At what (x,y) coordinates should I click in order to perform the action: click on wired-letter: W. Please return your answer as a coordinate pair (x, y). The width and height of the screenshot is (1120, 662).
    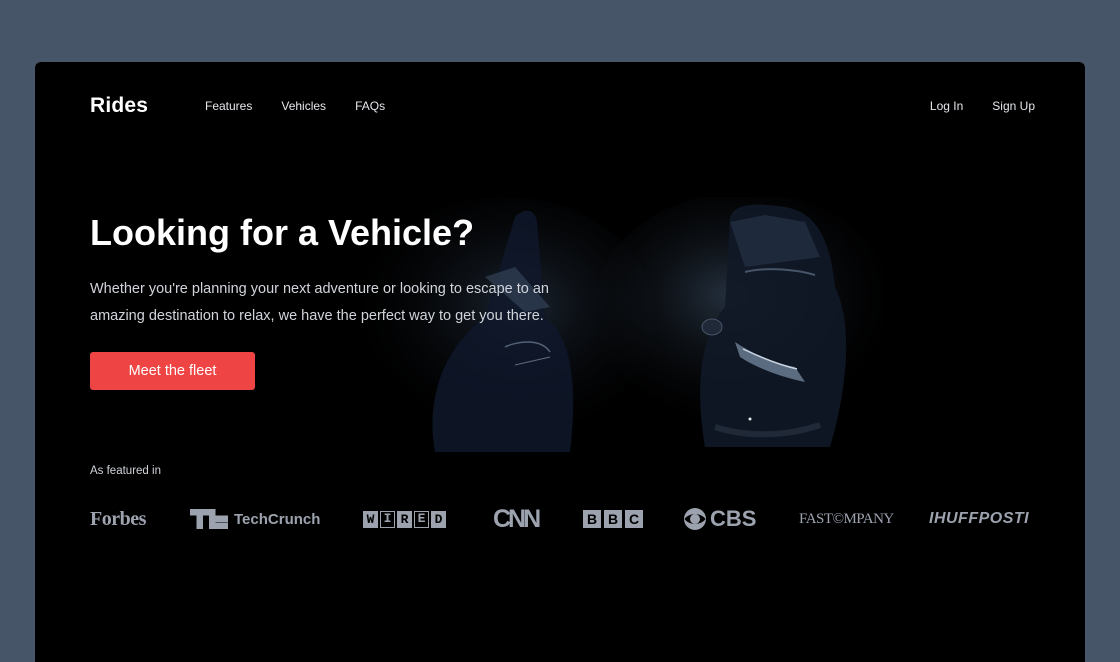
    Looking at the image, I should click on (370, 519).